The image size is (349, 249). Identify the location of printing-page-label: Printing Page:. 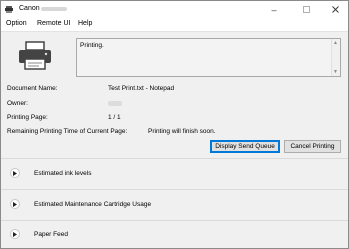
(27, 117).